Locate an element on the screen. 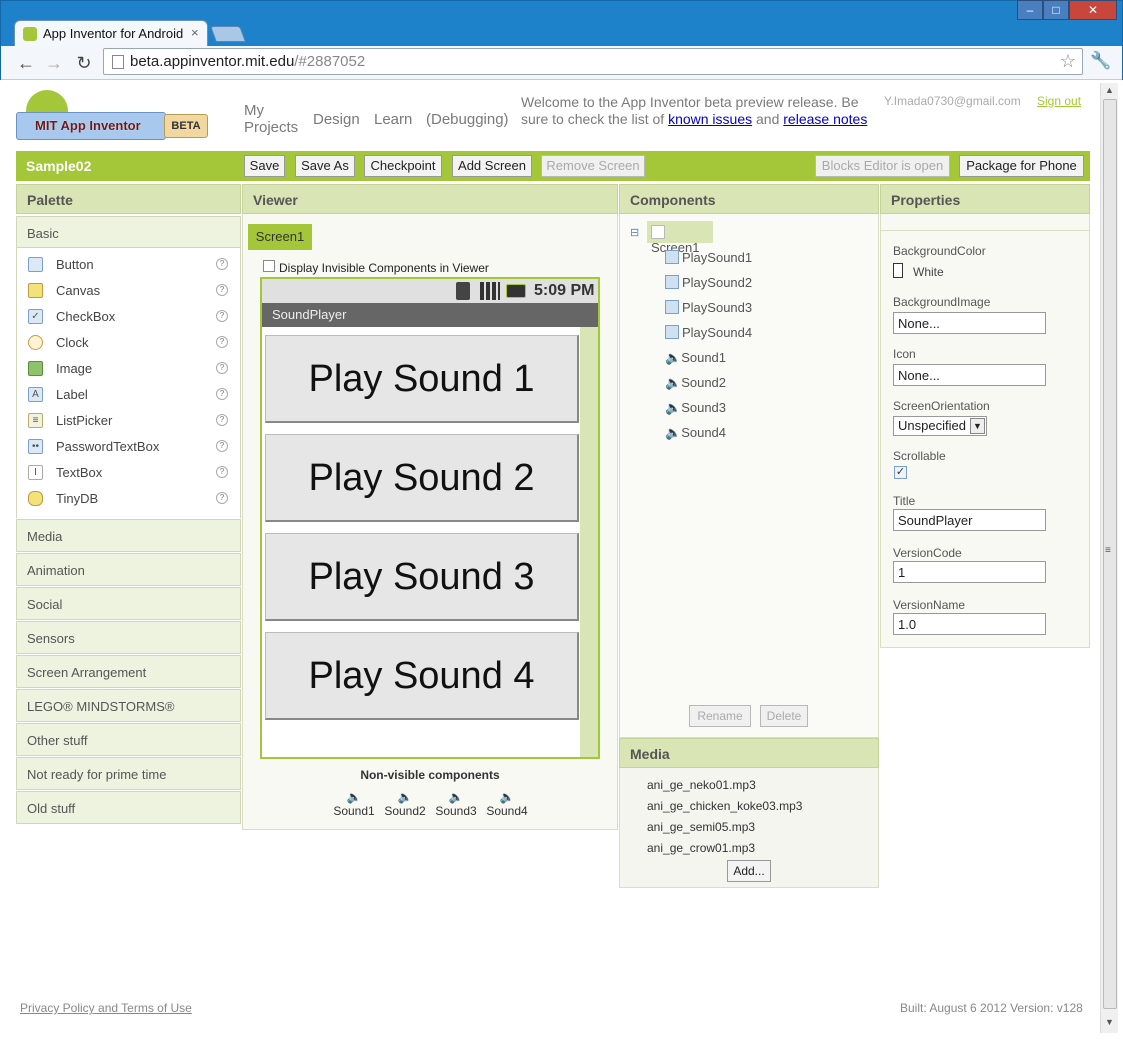  palette-item-listpicker: ≡ ListPicker? is located at coordinates (128, 422).